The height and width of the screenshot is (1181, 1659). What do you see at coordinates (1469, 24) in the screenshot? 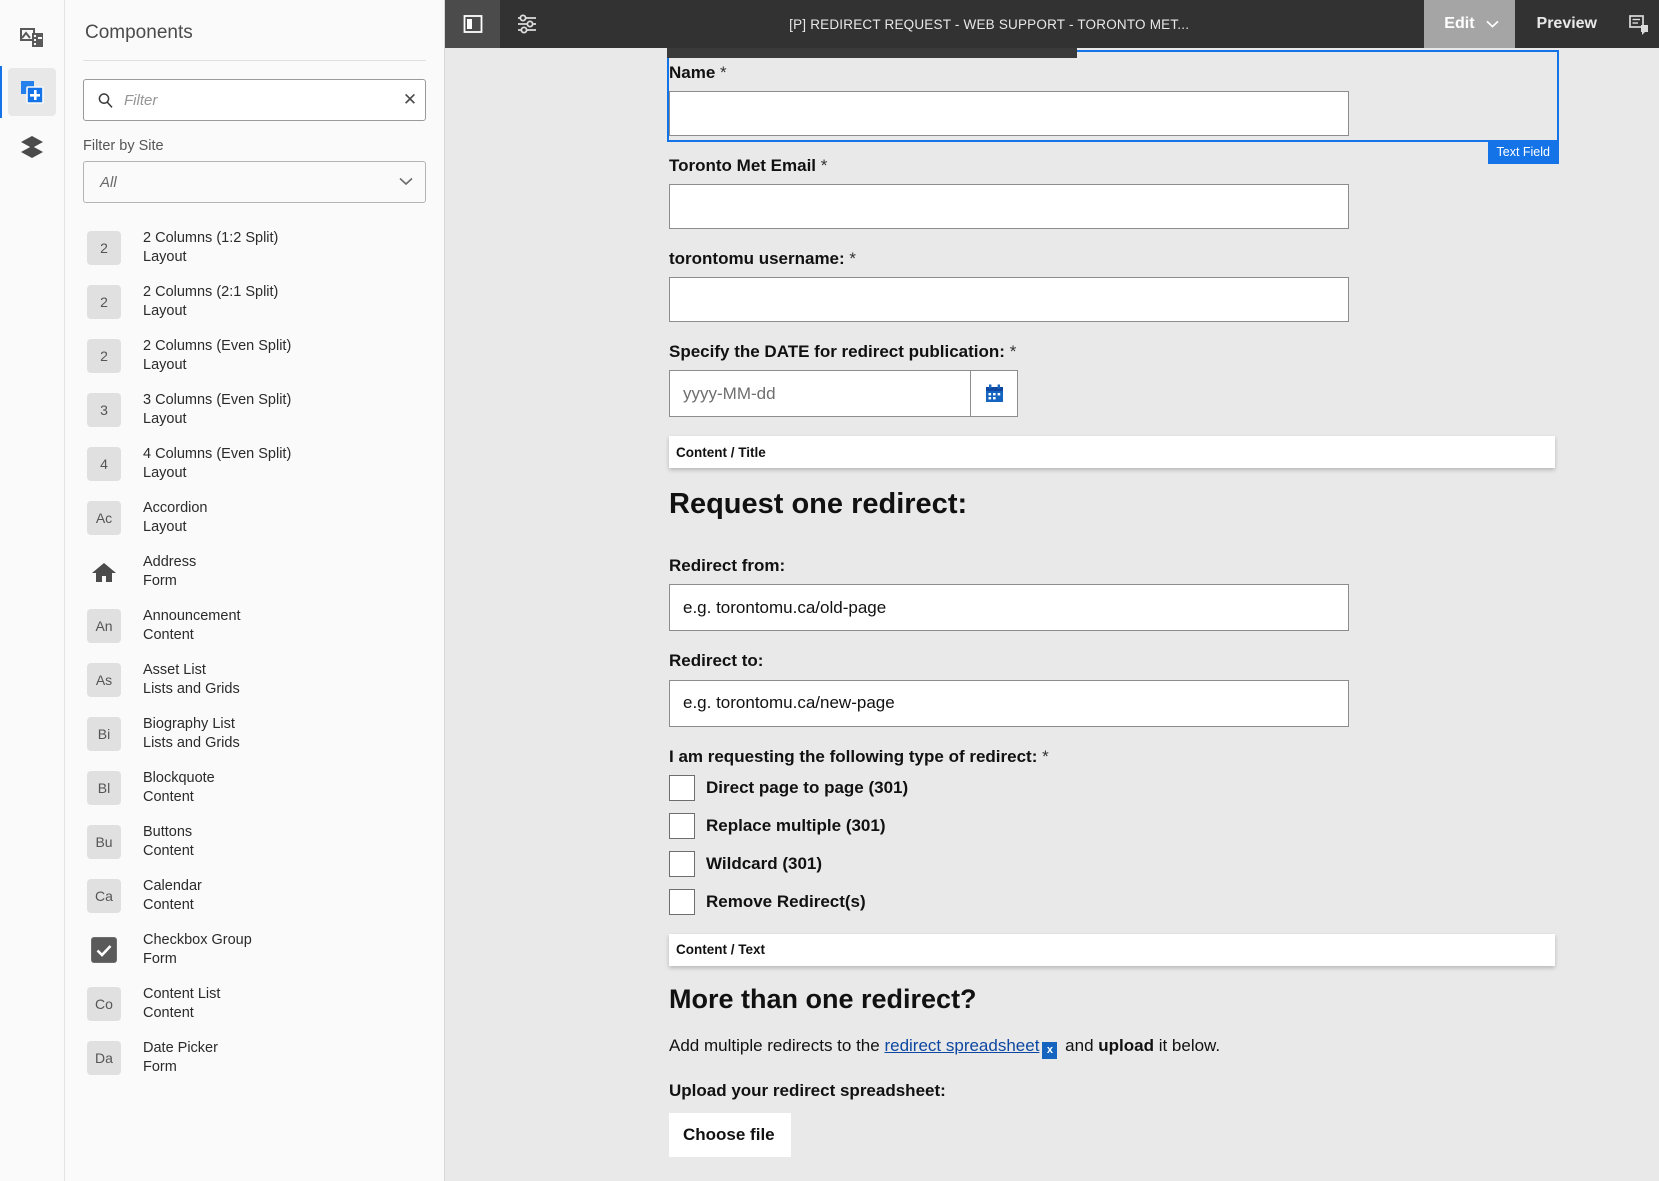
I see `edit-mode-button: Edit` at bounding box center [1469, 24].